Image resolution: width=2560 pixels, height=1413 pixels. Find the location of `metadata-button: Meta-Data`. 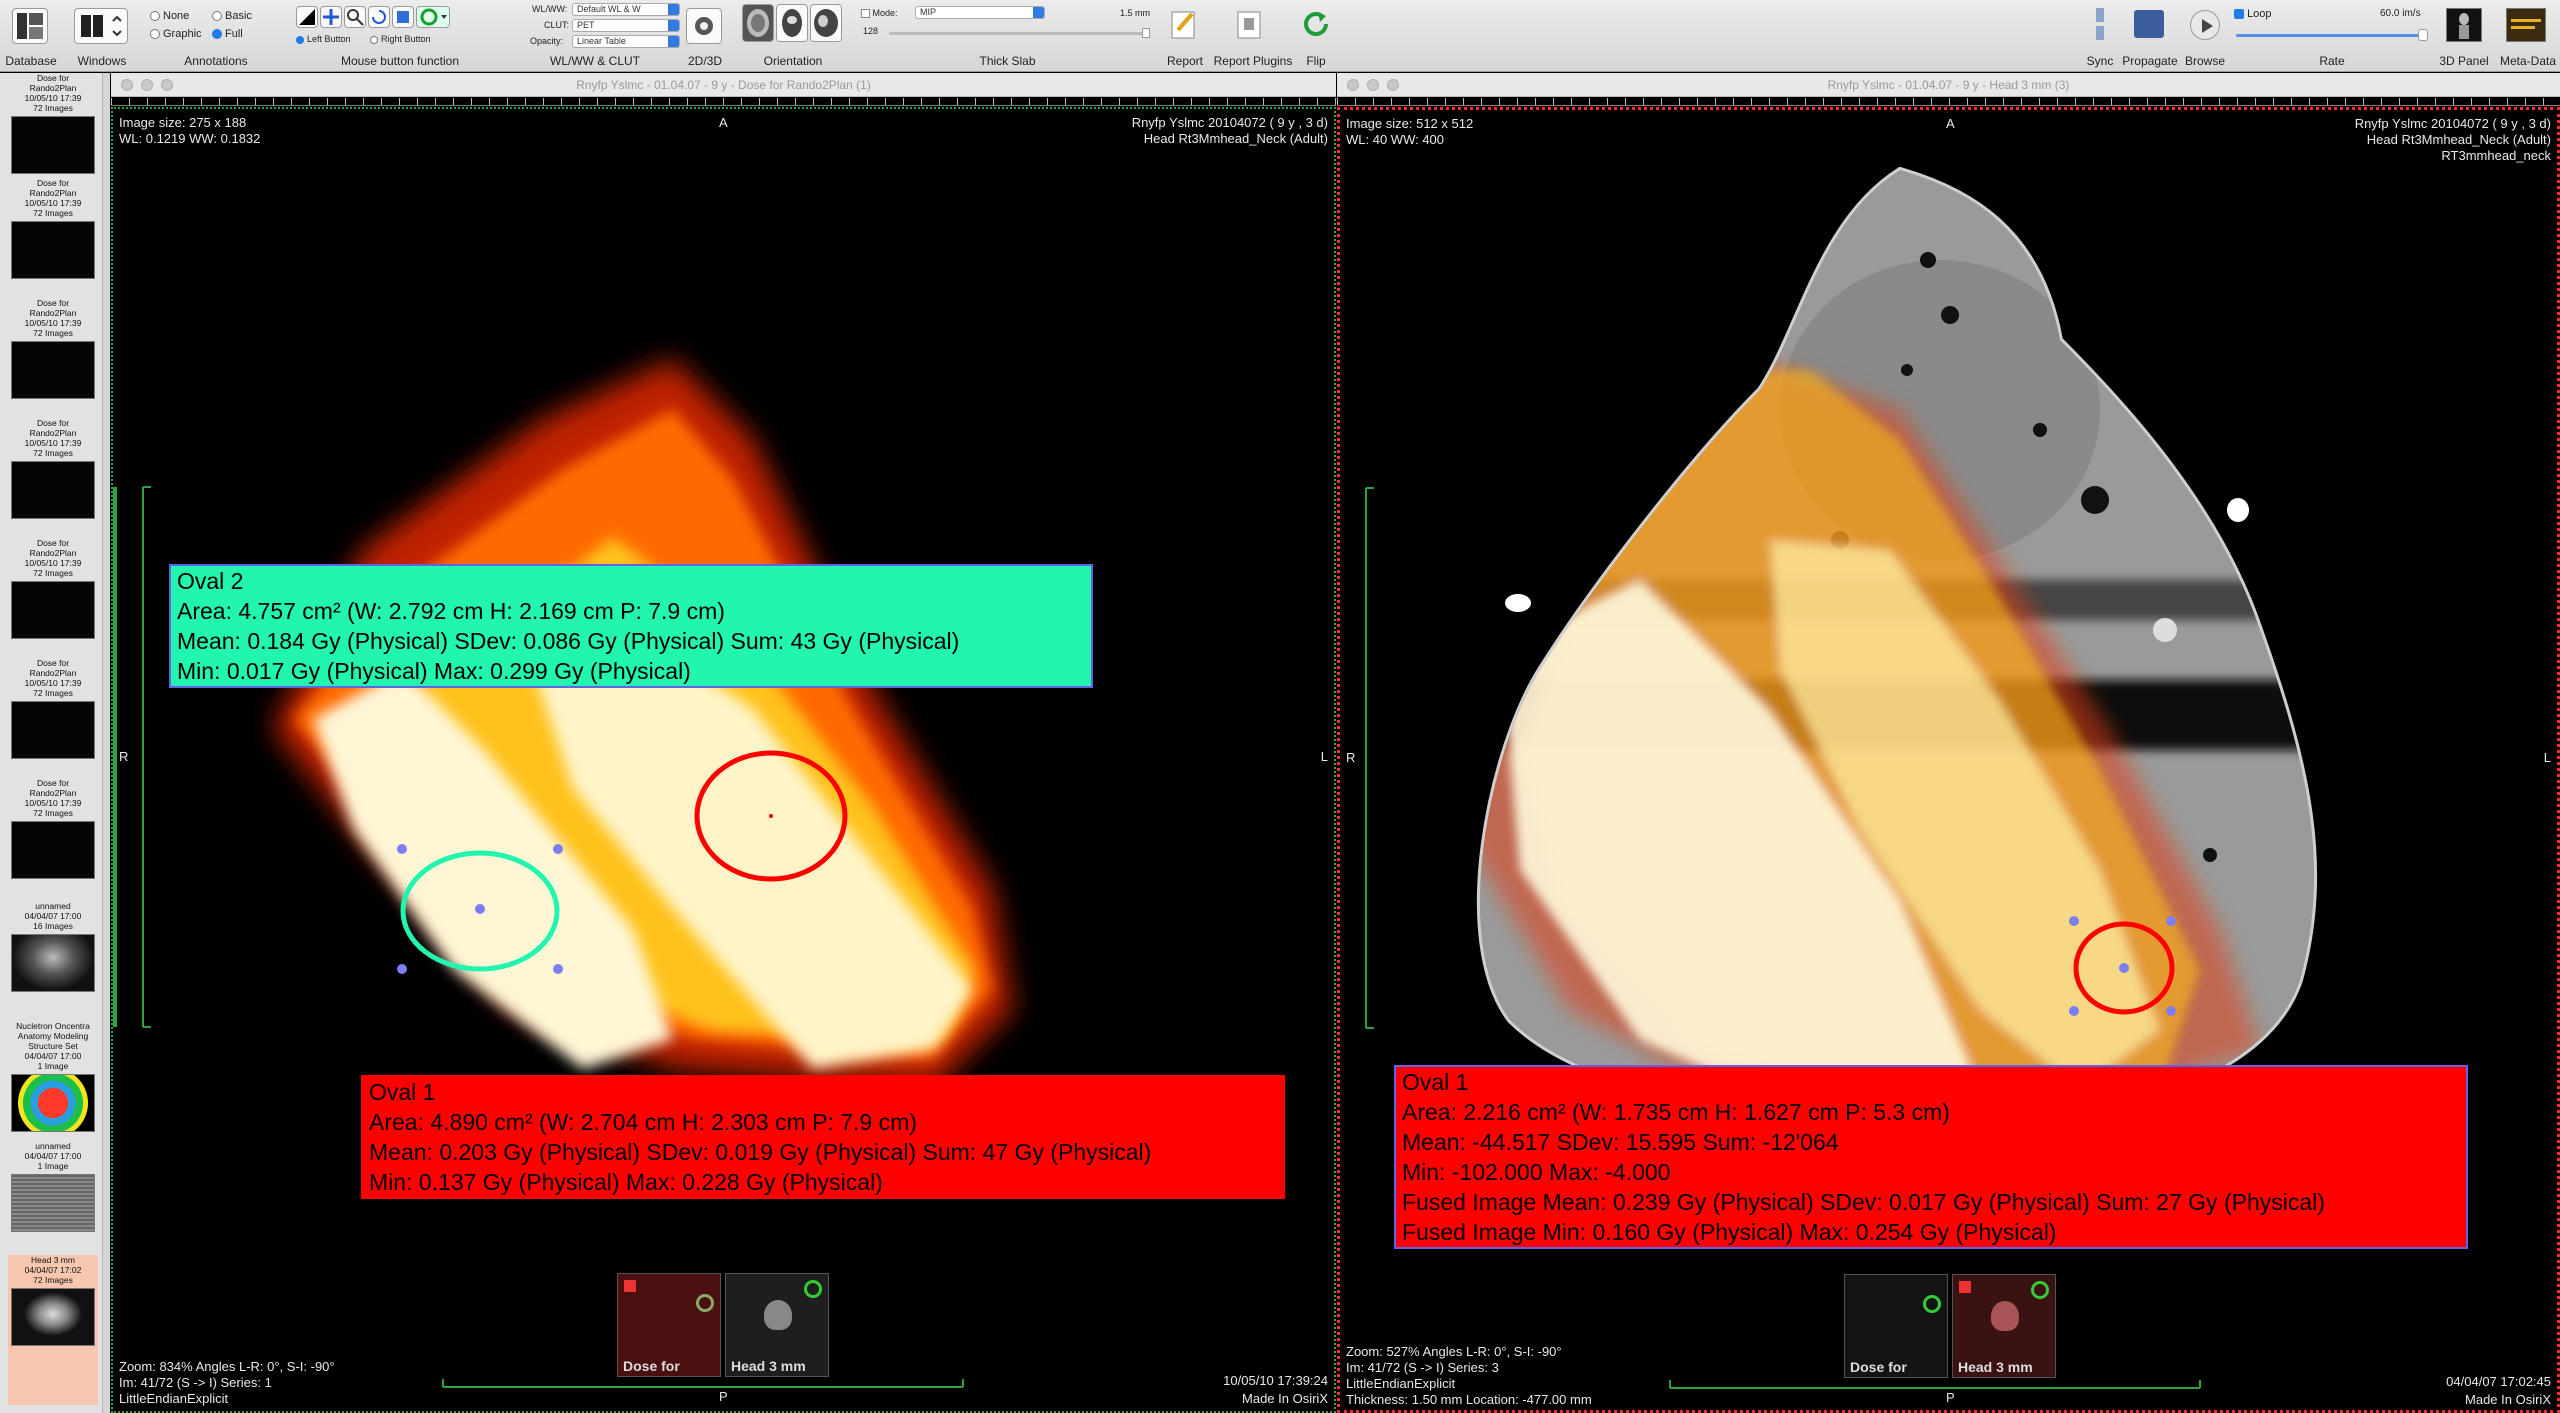

metadata-button: Meta-Data is located at coordinates (2528, 36).